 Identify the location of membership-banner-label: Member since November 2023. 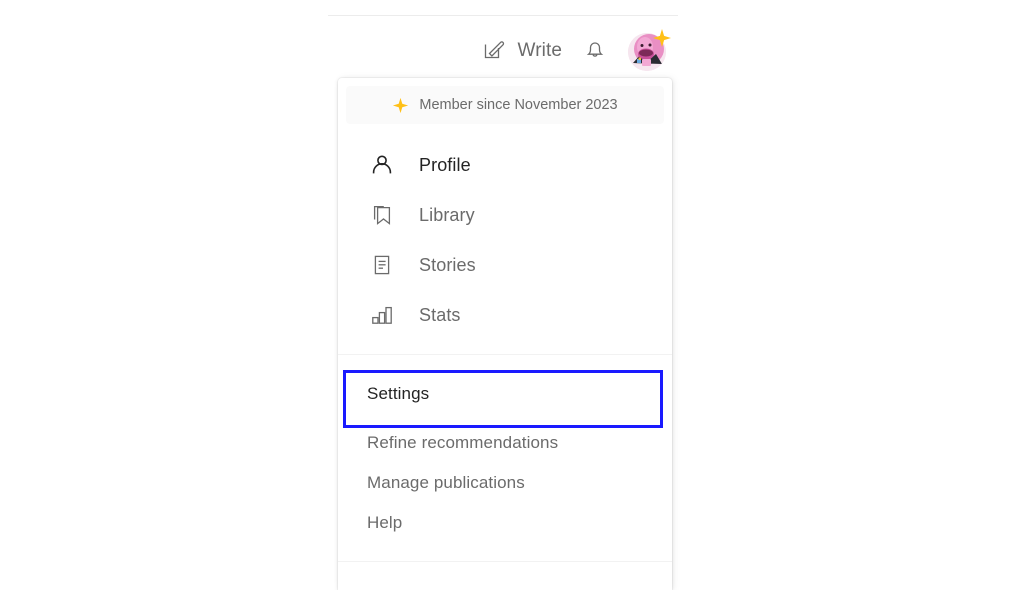
(518, 105).